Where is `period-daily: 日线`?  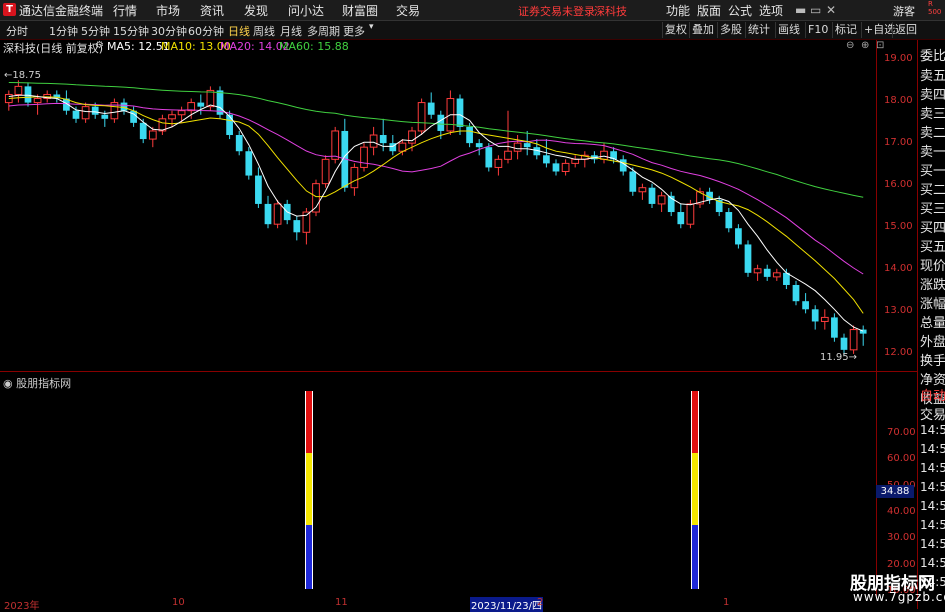
period-daily: 日线 is located at coordinates (239, 31).